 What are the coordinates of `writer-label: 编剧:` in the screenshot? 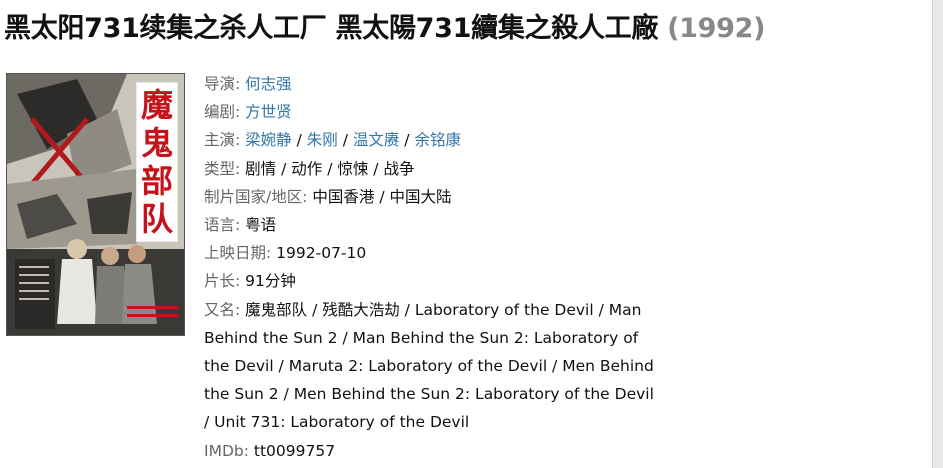 It's located at (222, 112).